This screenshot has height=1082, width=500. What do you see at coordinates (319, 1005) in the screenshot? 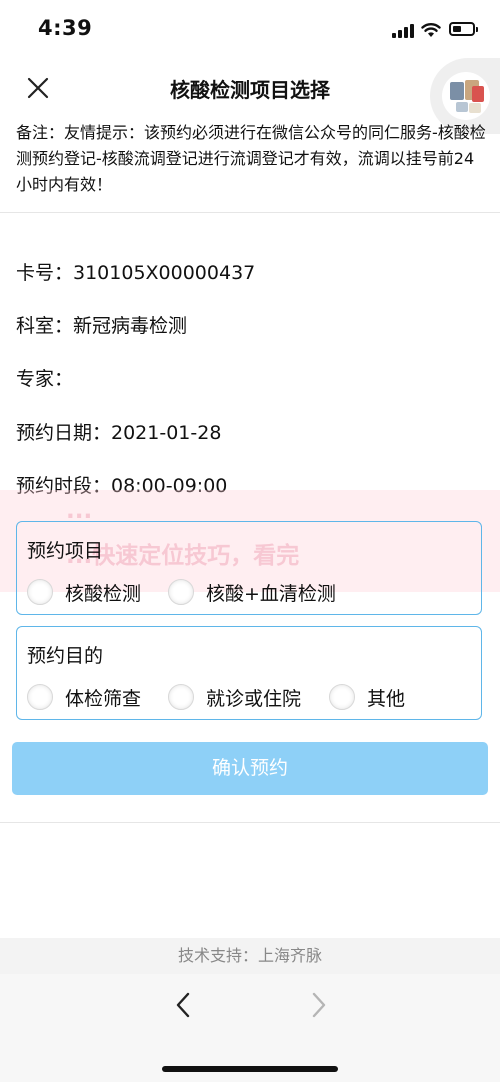
I see `forward-arrow-icon` at bounding box center [319, 1005].